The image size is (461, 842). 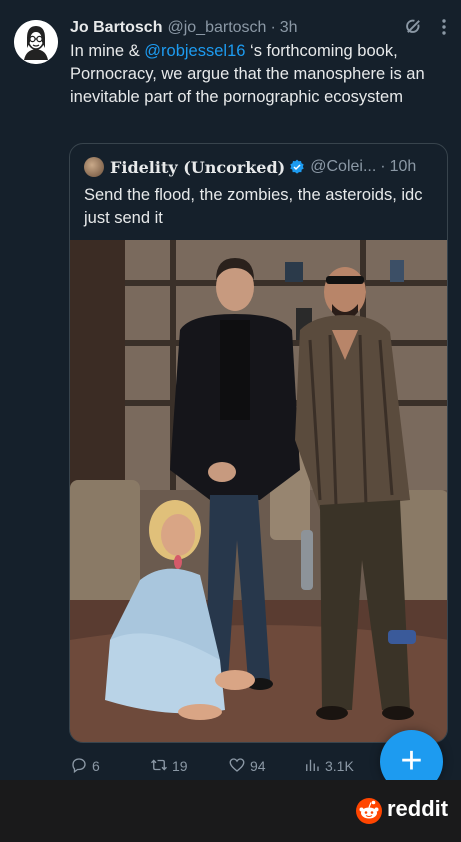 I want to click on quoted-tweet-header: Fidelity (Uncorked) @Colei... · 10h, so click(x=259, y=167).